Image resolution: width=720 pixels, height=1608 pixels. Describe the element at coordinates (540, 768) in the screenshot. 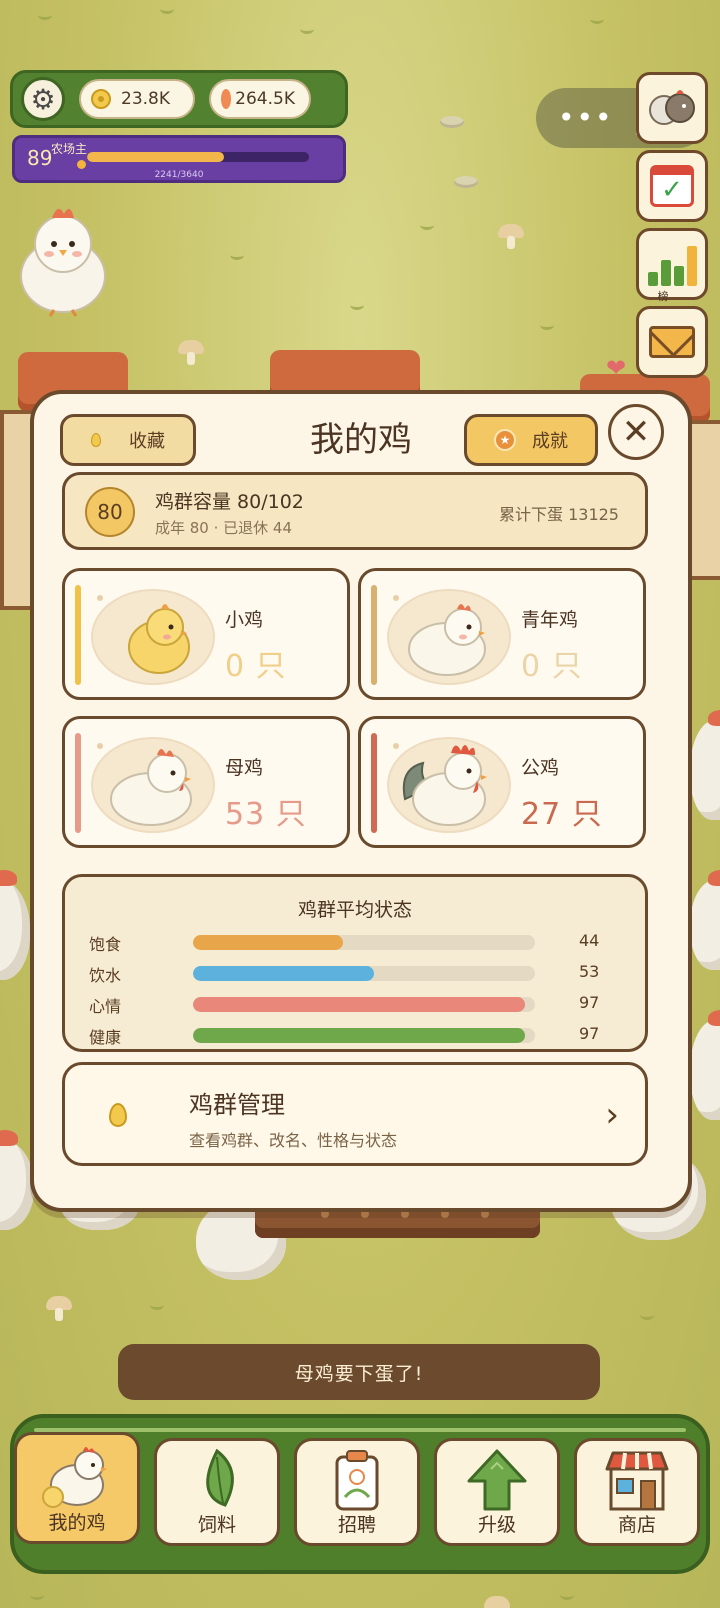

I see `category-name: 公鸡` at that location.